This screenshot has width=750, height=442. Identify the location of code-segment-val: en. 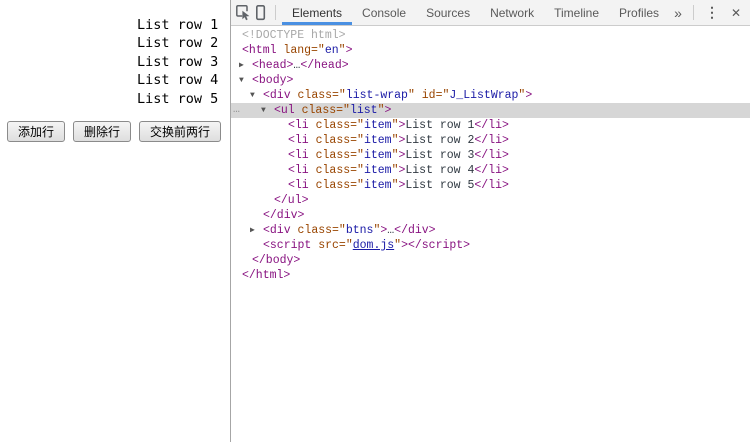
(331, 50).